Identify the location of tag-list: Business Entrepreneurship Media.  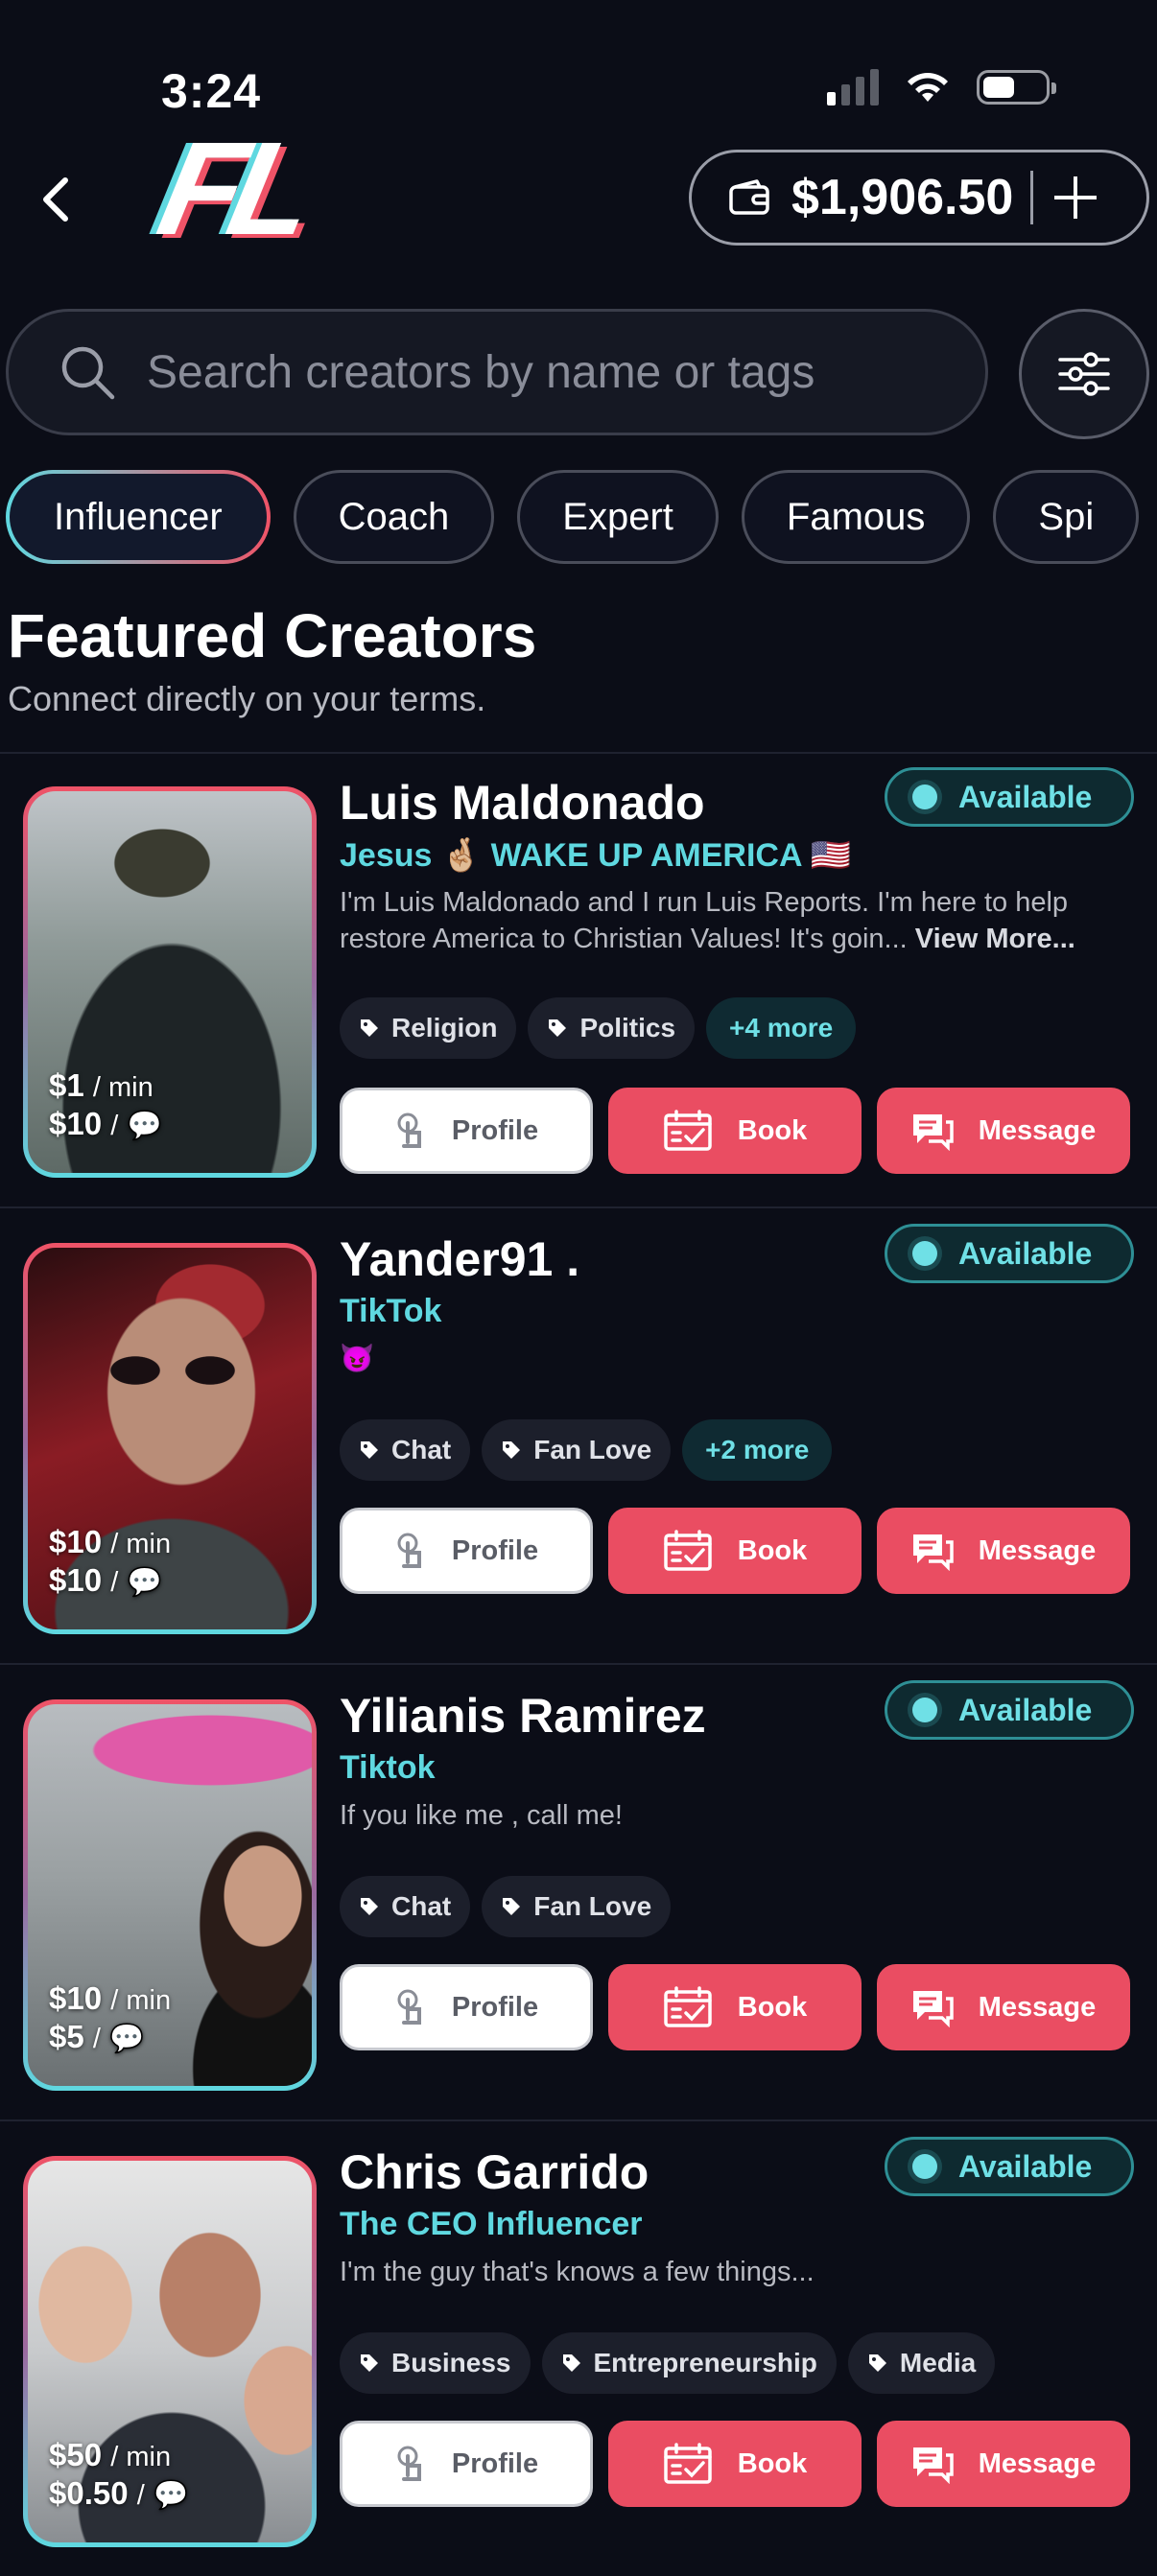
(668, 2363).